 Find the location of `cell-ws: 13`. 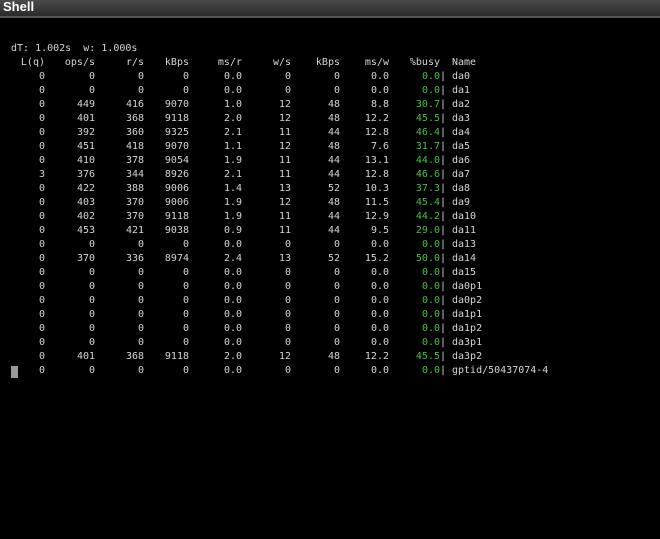

cell-ws: 13 is located at coordinates (284, 258).